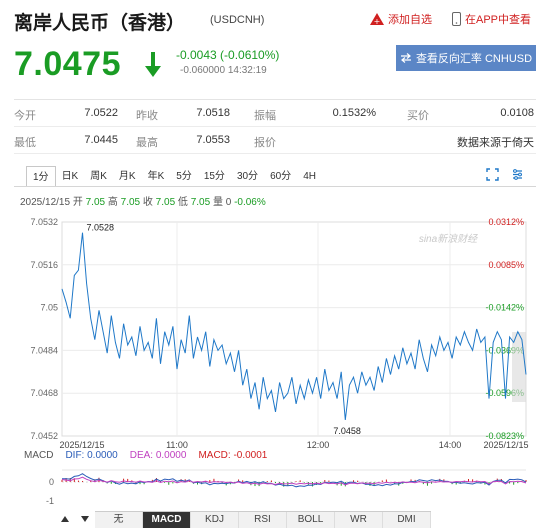 This screenshot has width=550, height=529. Describe the element at coordinates (495, 143) in the screenshot. I see `data-source: 数据来源于倚天` at that location.